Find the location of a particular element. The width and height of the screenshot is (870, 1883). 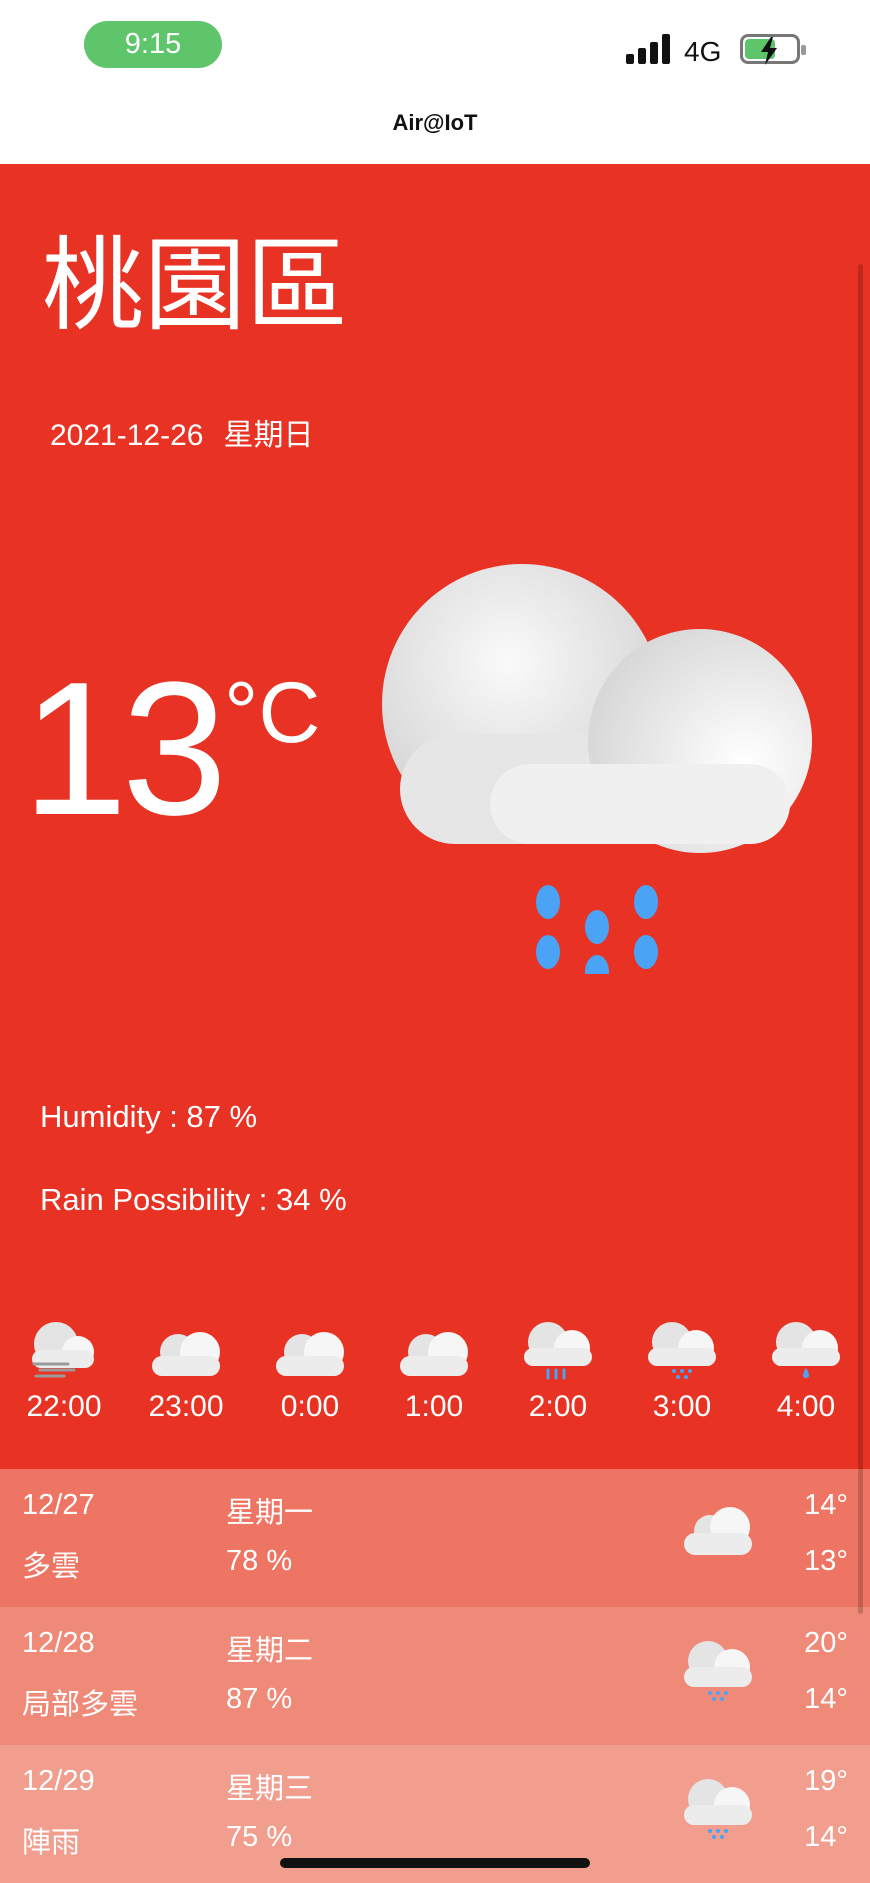

humidity-text: Humidity : 87 % is located at coordinates (149, 1116).